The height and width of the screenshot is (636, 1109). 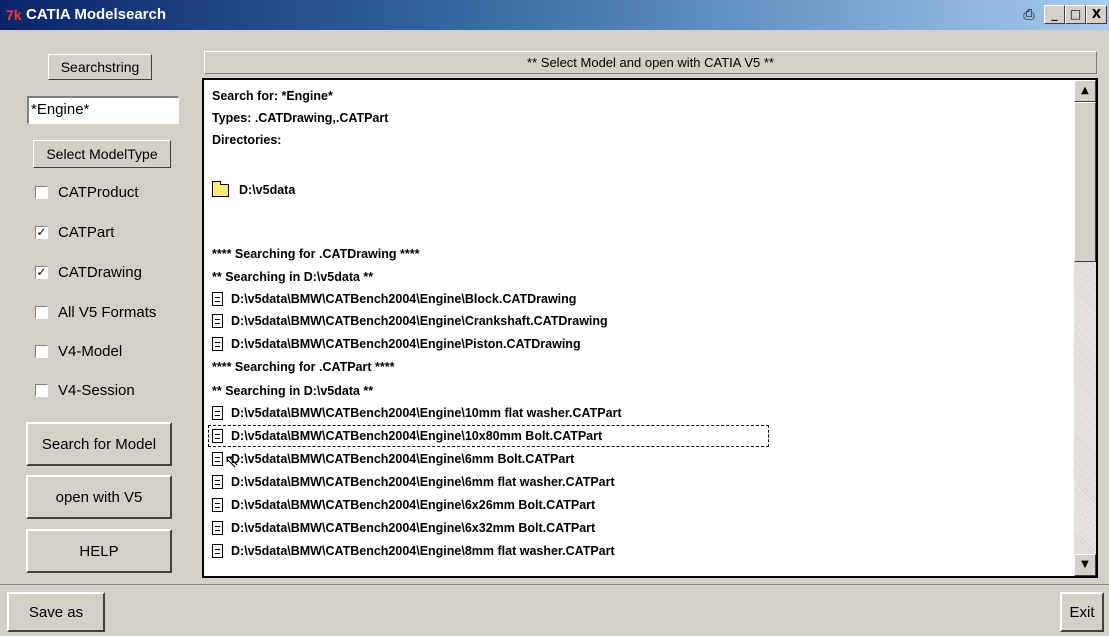 What do you see at coordinates (1085, 565) in the screenshot?
I see `scroll-down-icon: ▼` at bounding box center [1085, 565].